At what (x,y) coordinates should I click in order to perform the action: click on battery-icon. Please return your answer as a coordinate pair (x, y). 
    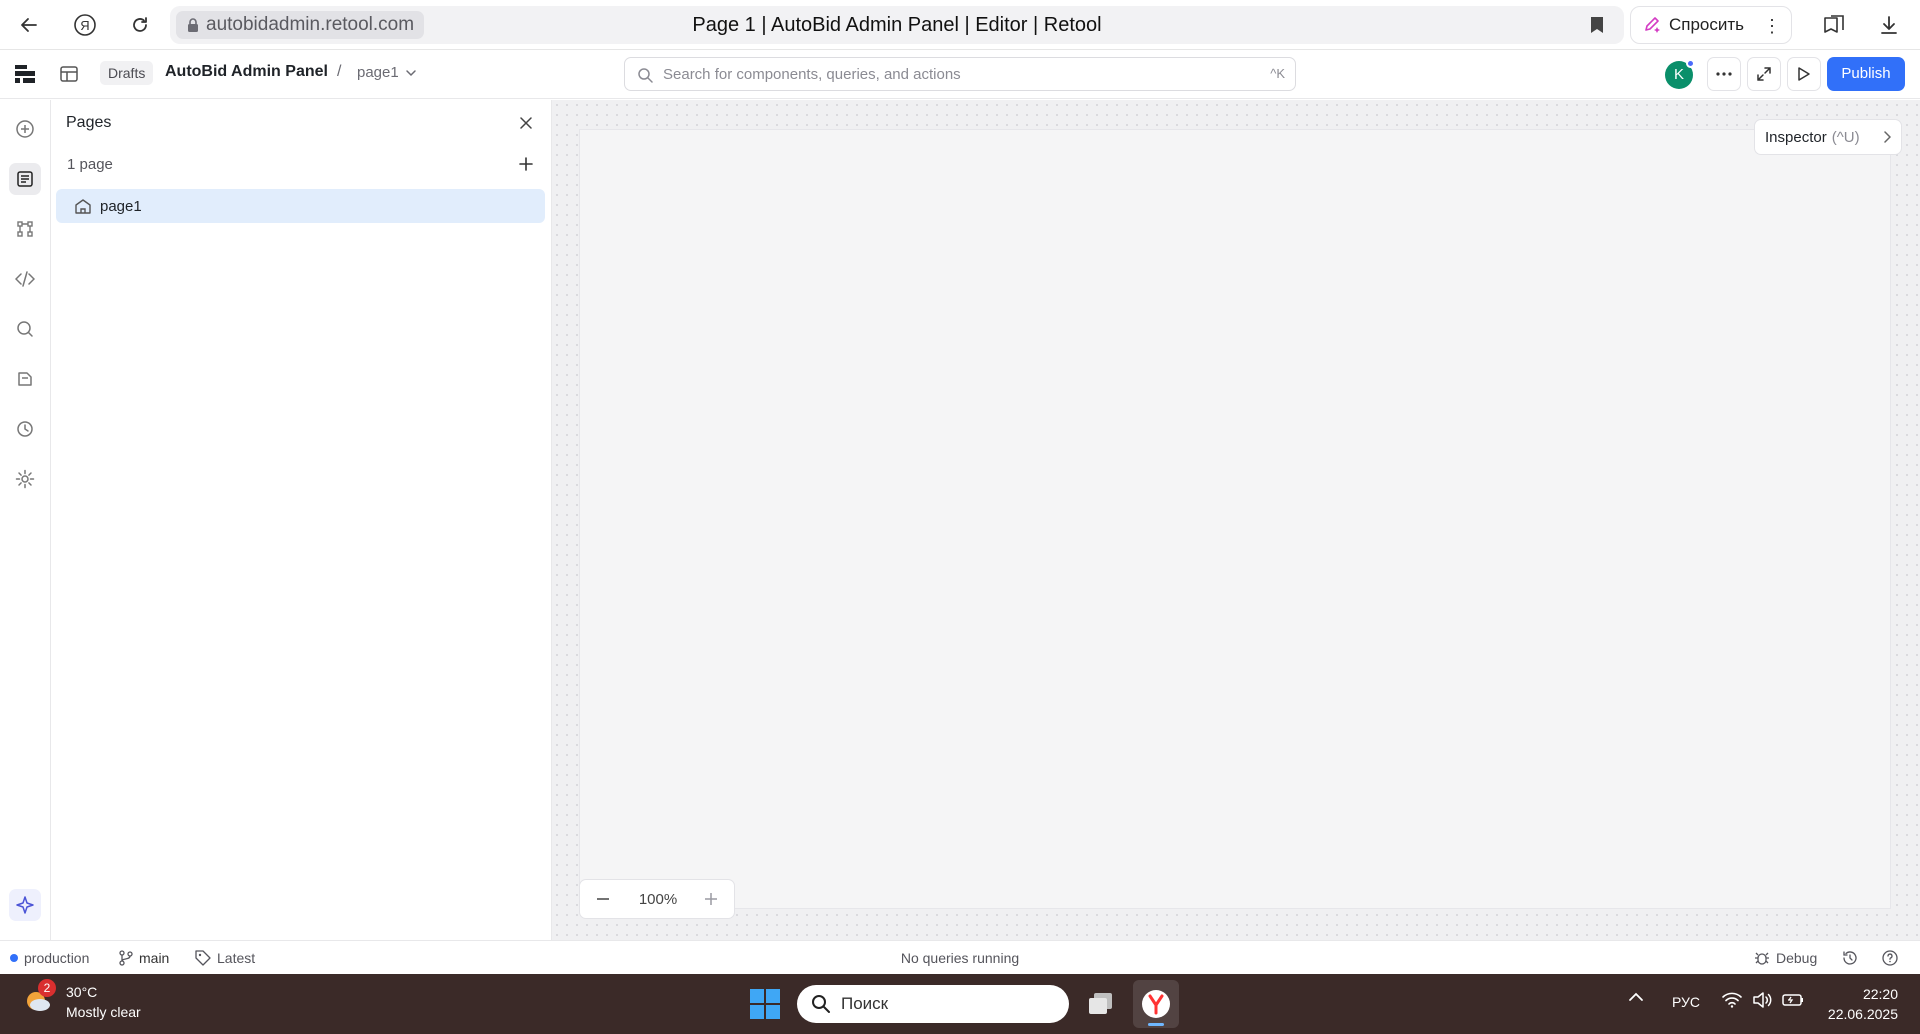
    Looking at the image, I should click on (1793, 1000).